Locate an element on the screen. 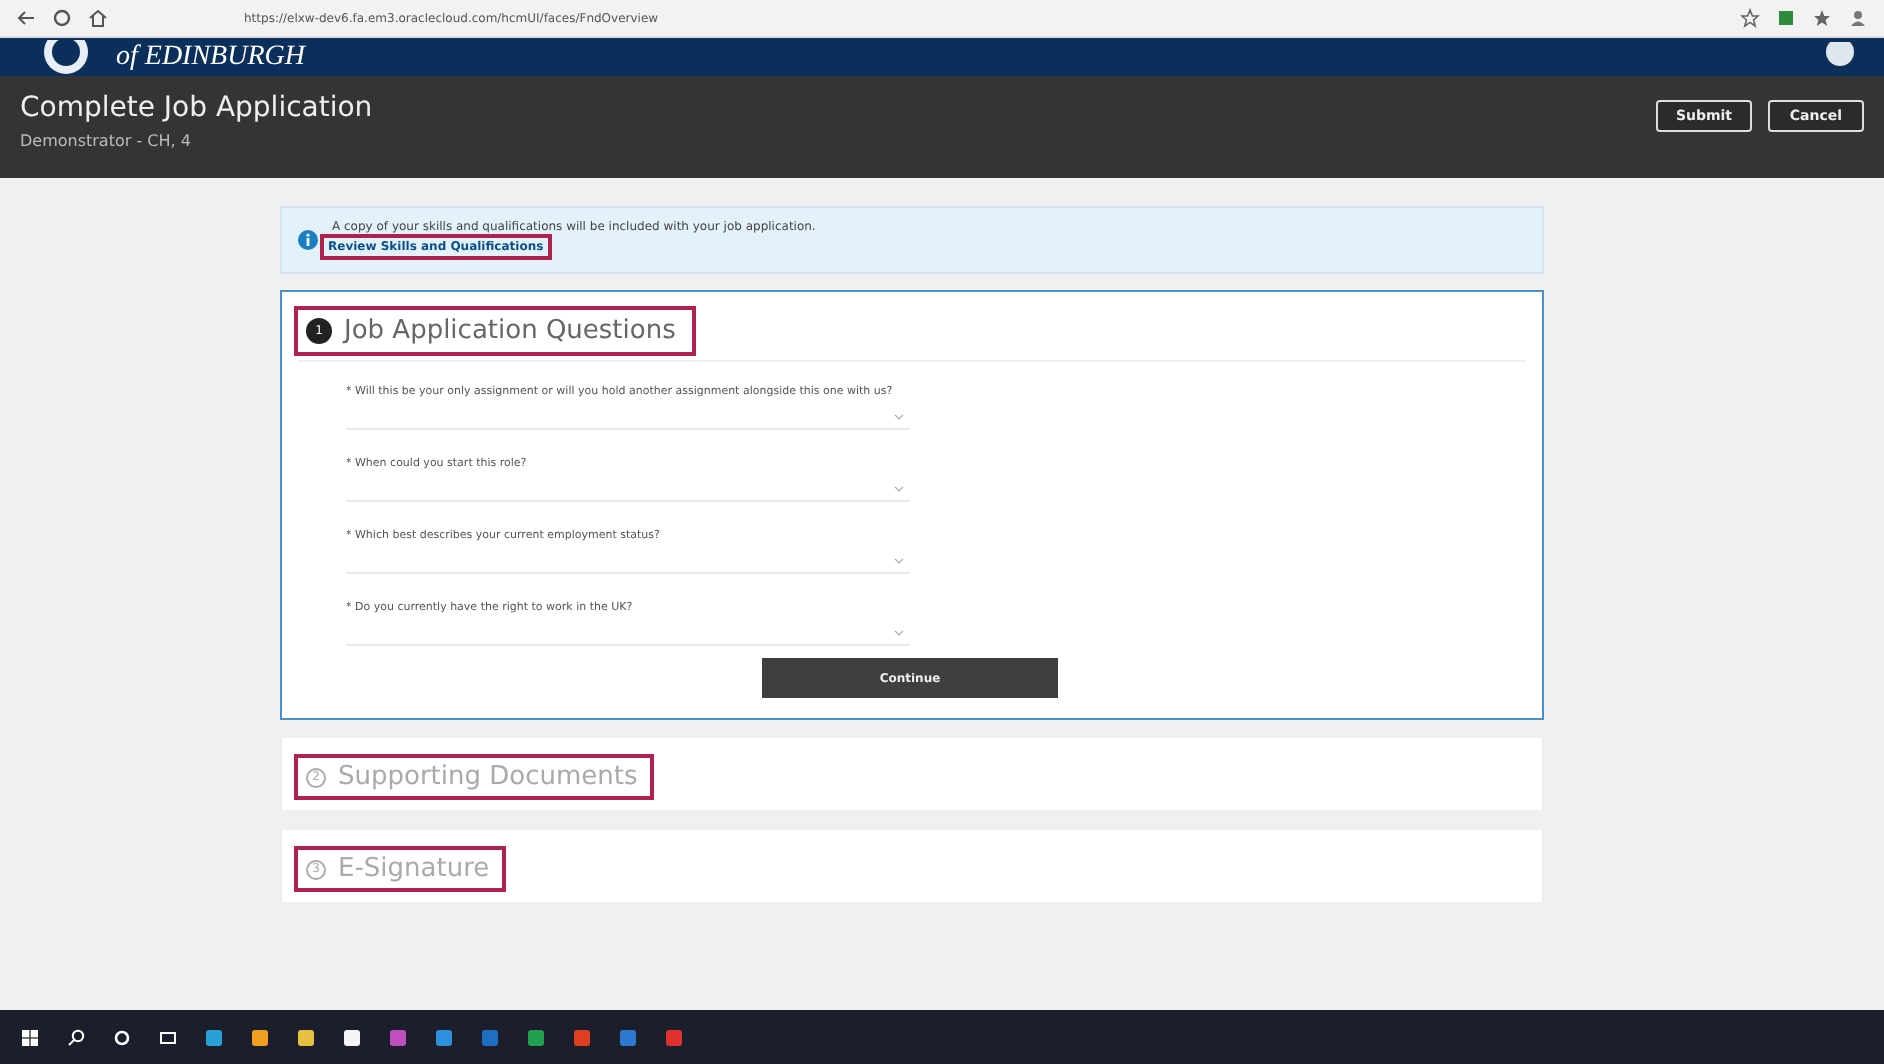  cortana-icon is located at coordinates (122, 1037).